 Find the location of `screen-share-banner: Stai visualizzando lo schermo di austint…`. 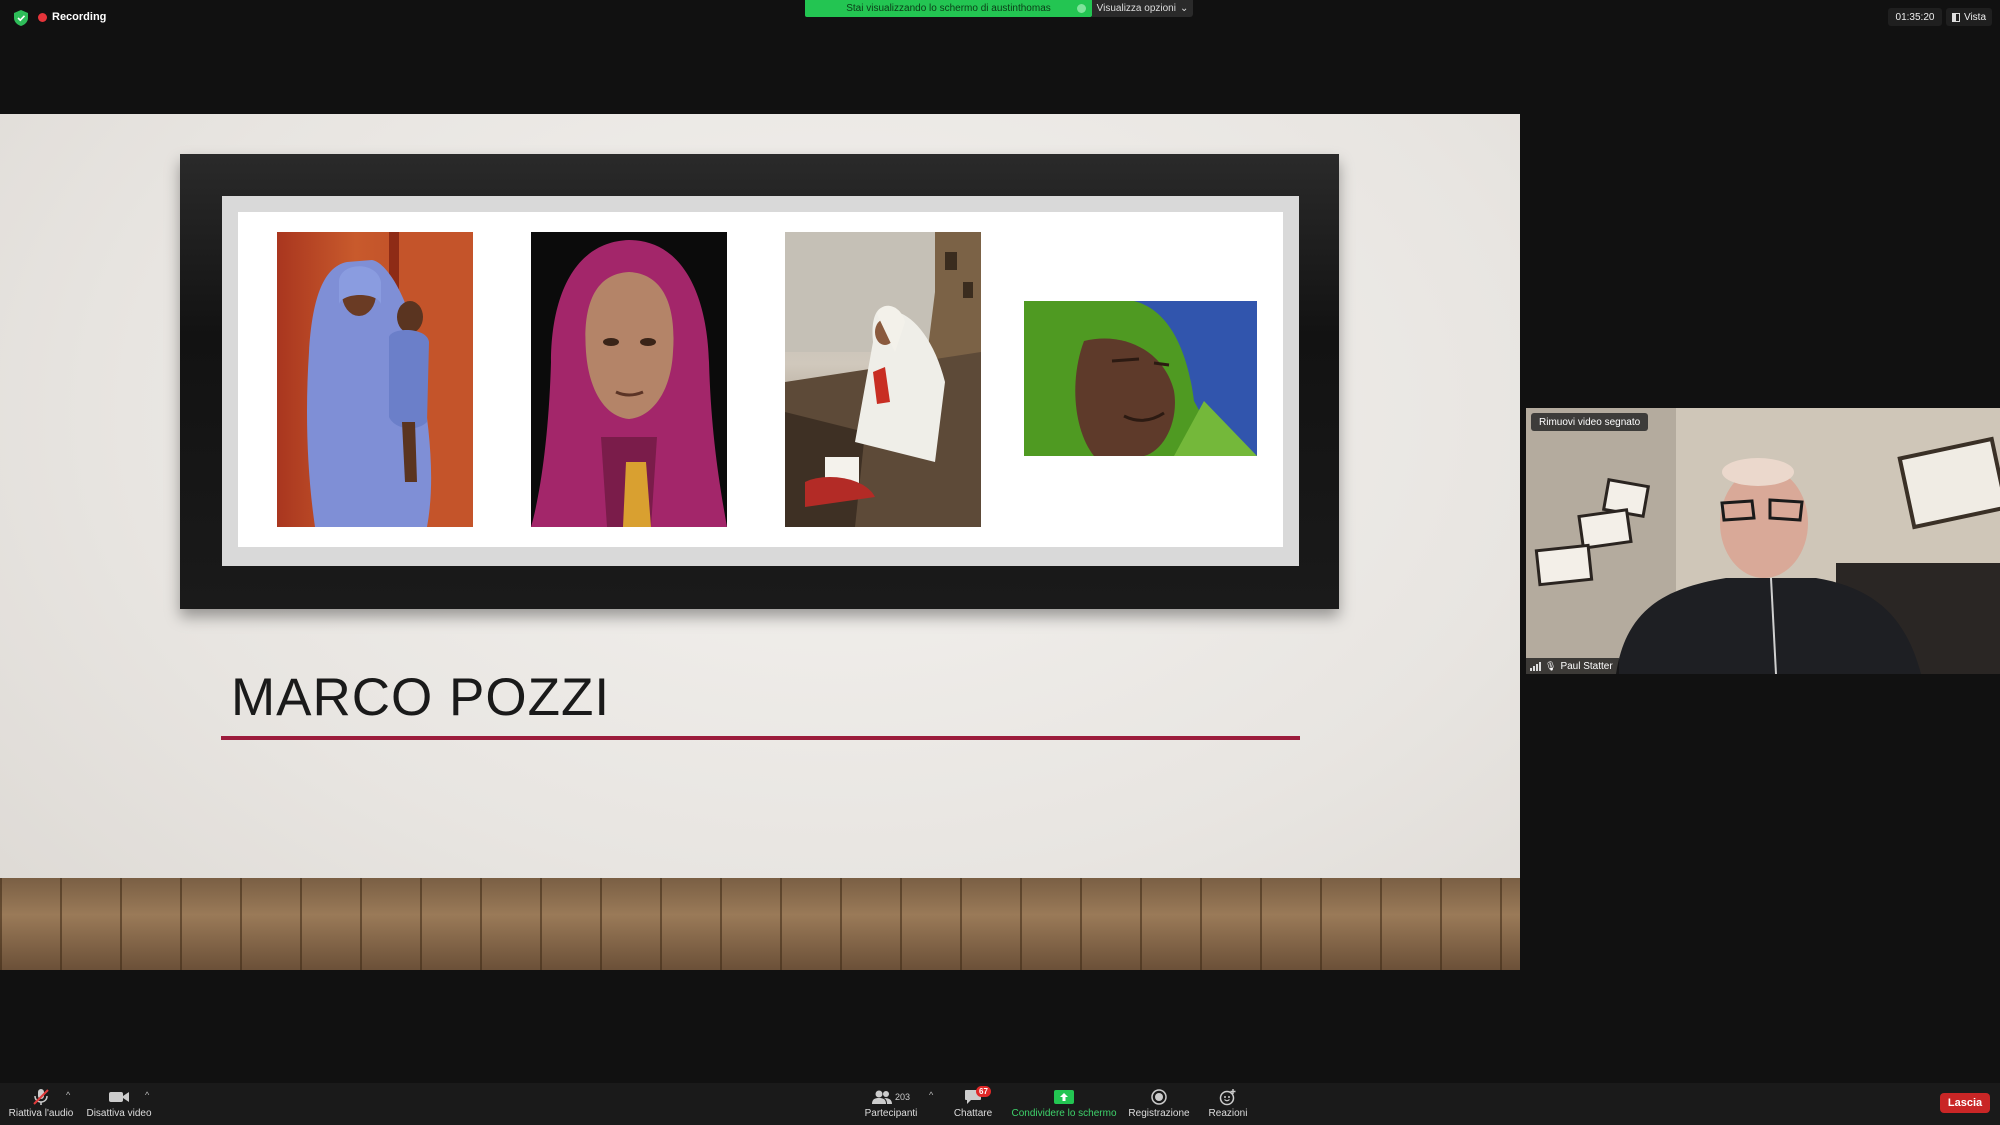

screen-share-banner: Stai visualizzando lo schermo di austint… is located at coordinates (948, 8).